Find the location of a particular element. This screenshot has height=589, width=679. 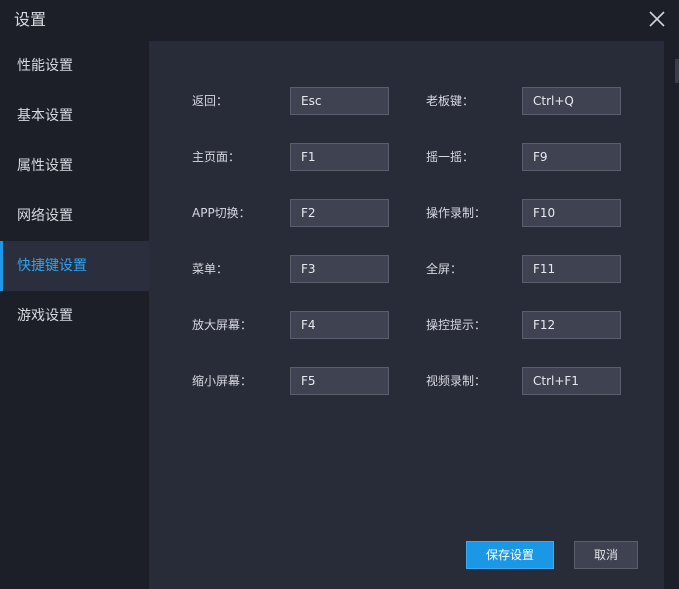

sidebar-item-network: 网络设置 is located at coordinates (74, 216).